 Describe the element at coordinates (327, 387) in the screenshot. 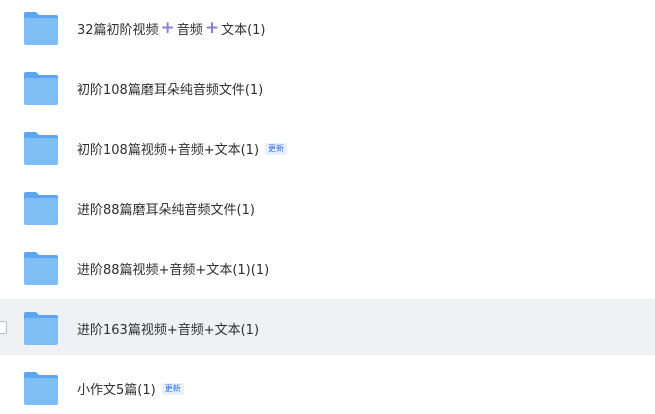

I see `folder-row: 小作文5篇(1) 更新` at that location.